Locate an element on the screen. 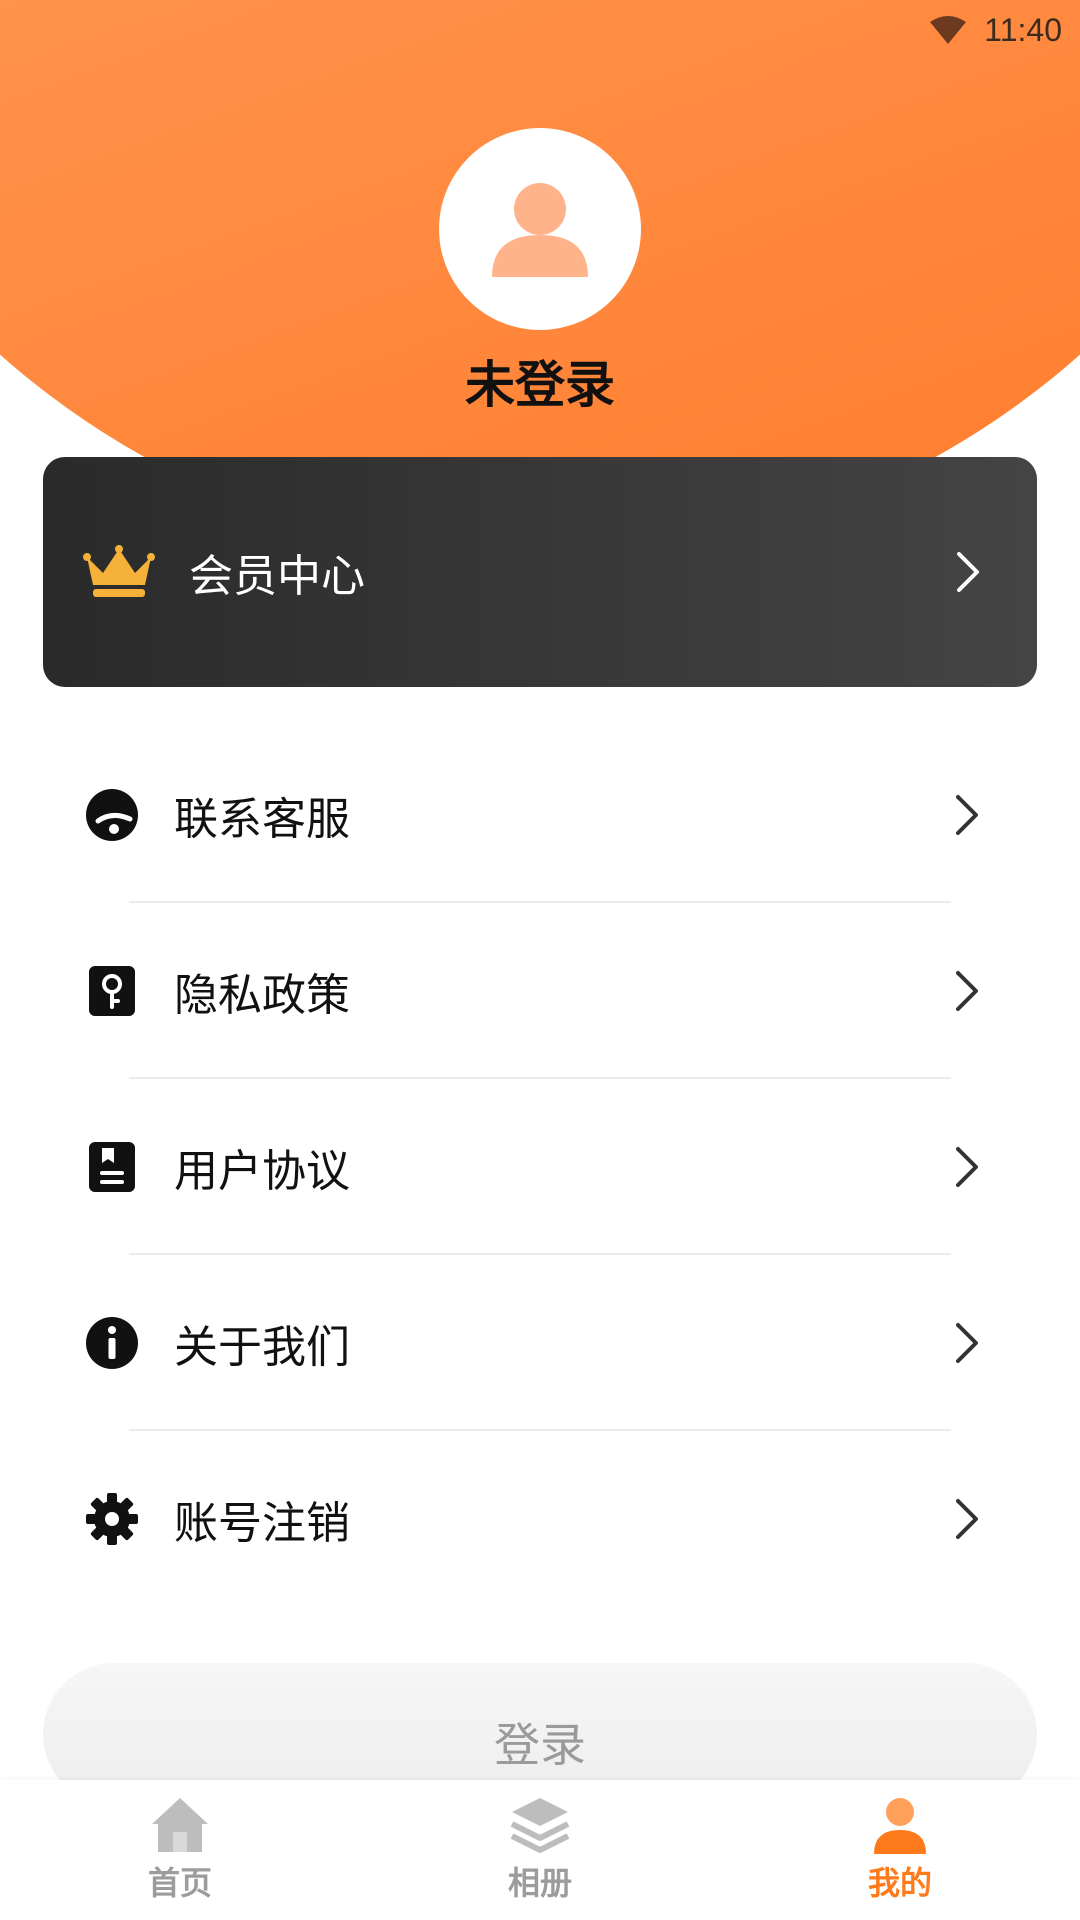 The height and width of the screenshot is (1920, 1080). vip-center-card: 会员中心 is located at coordinates (540, 572).